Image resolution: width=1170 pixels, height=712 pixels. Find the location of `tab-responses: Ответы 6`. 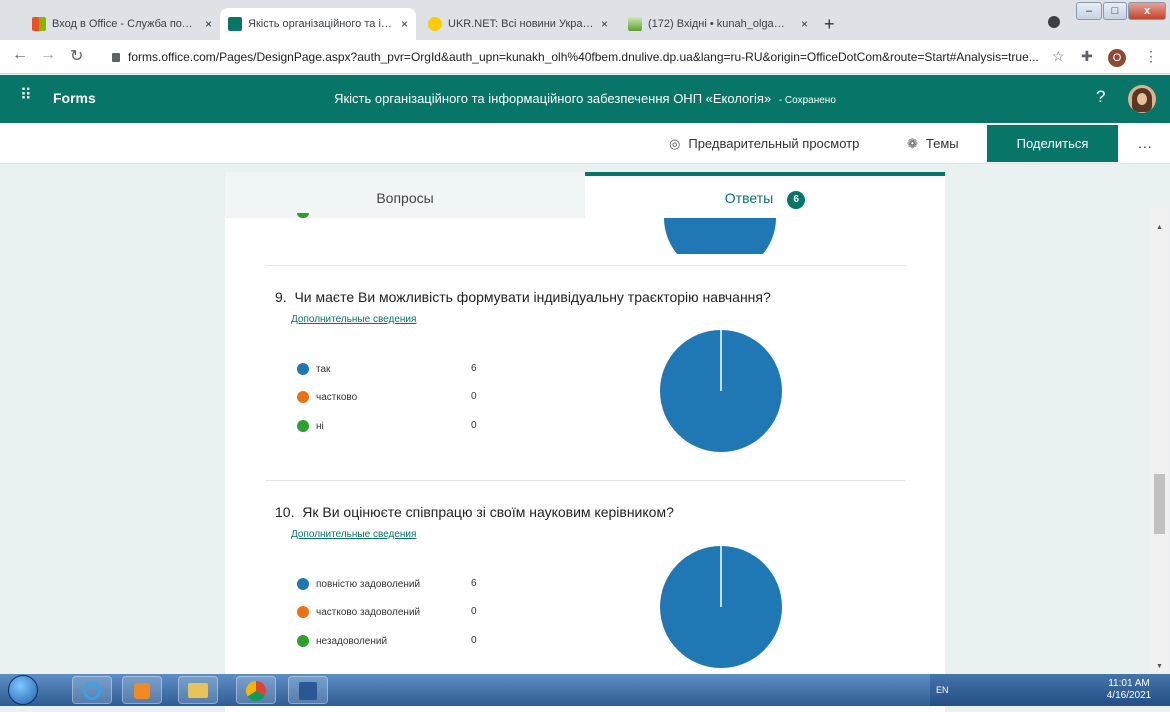

tab-responses: Ответы 6 is located at coordinates (765, 195).